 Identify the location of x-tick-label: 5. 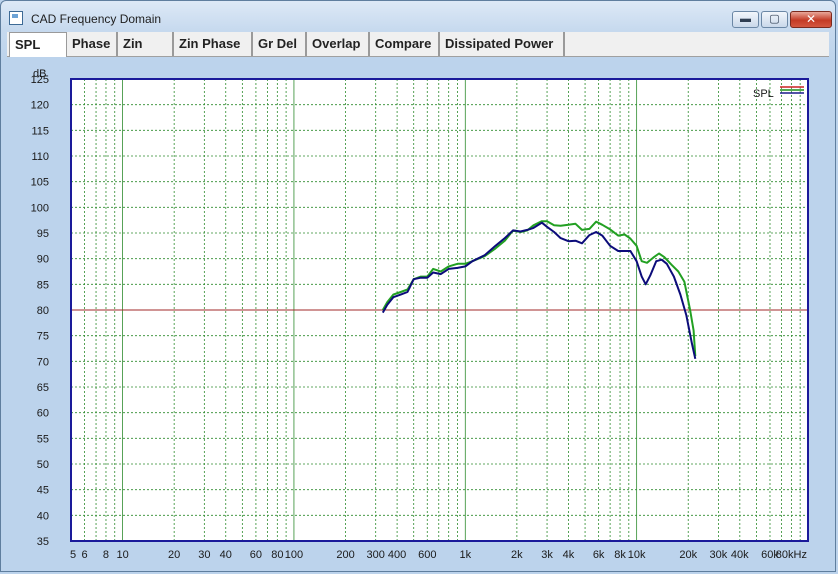
(73, 555).